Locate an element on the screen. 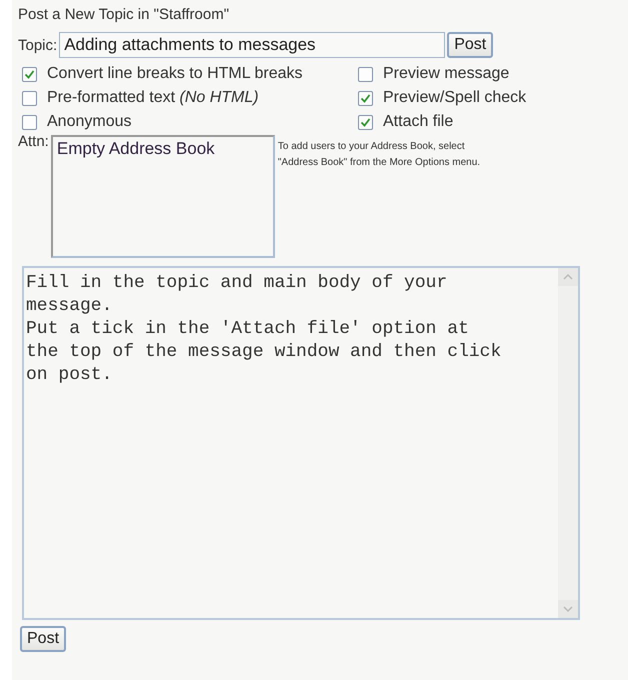  option-label: Preview message is located at coordinates (446, 74).